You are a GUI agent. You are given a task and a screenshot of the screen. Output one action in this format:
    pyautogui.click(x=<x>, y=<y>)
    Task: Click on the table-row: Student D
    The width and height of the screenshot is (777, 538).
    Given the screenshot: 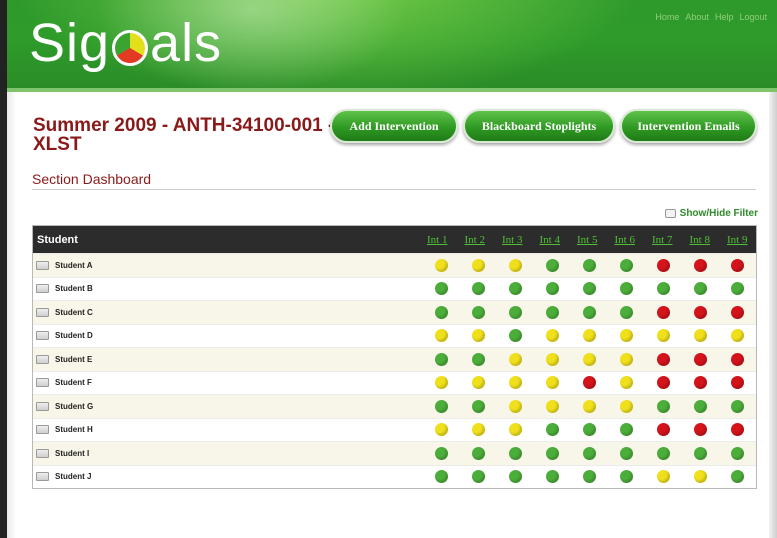 What is the action you would take?
    pyautogui.click(x=394, y=335)
    